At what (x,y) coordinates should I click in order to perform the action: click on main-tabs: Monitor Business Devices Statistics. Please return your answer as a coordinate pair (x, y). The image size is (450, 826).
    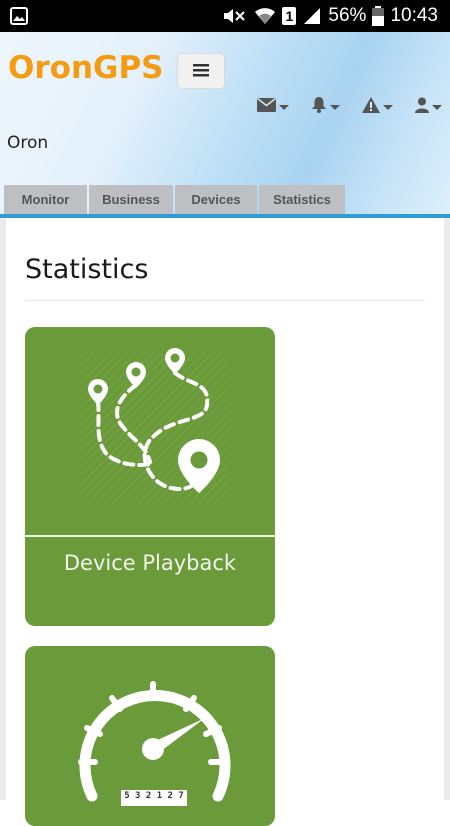
    Looking at the image, I should click on (174, 199).